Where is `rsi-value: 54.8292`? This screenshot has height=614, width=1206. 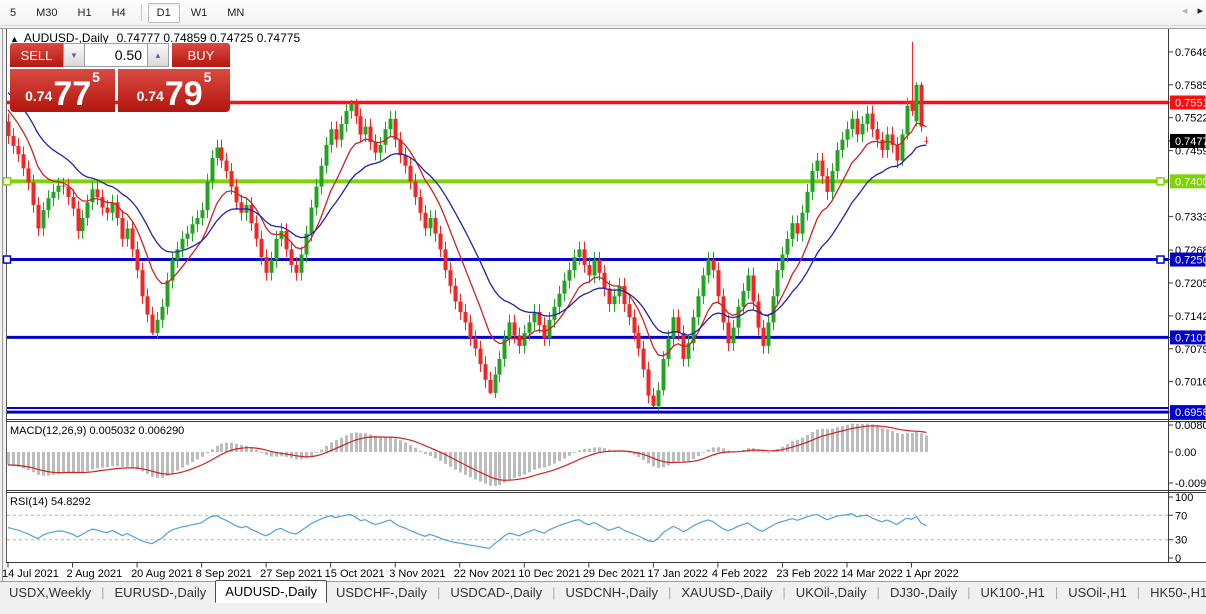
rsi-value: 54.8292 is located at coordinates (70, 502).